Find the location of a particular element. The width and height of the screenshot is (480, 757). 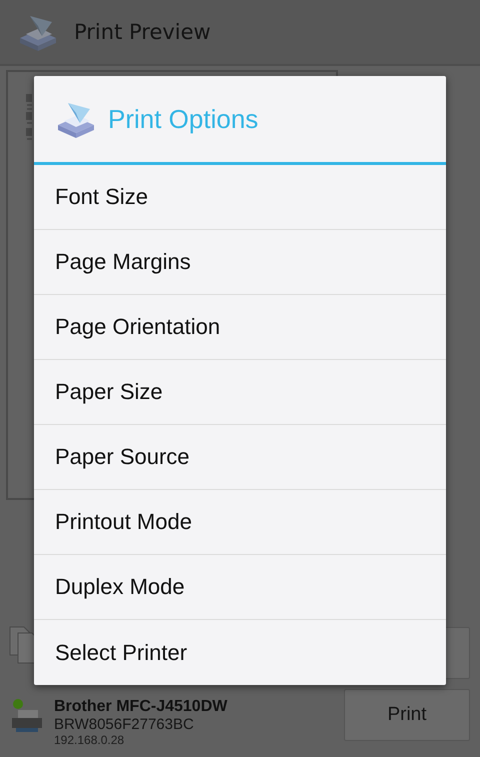

document-thumbnail-drawing is located at coordinates (29, 117).